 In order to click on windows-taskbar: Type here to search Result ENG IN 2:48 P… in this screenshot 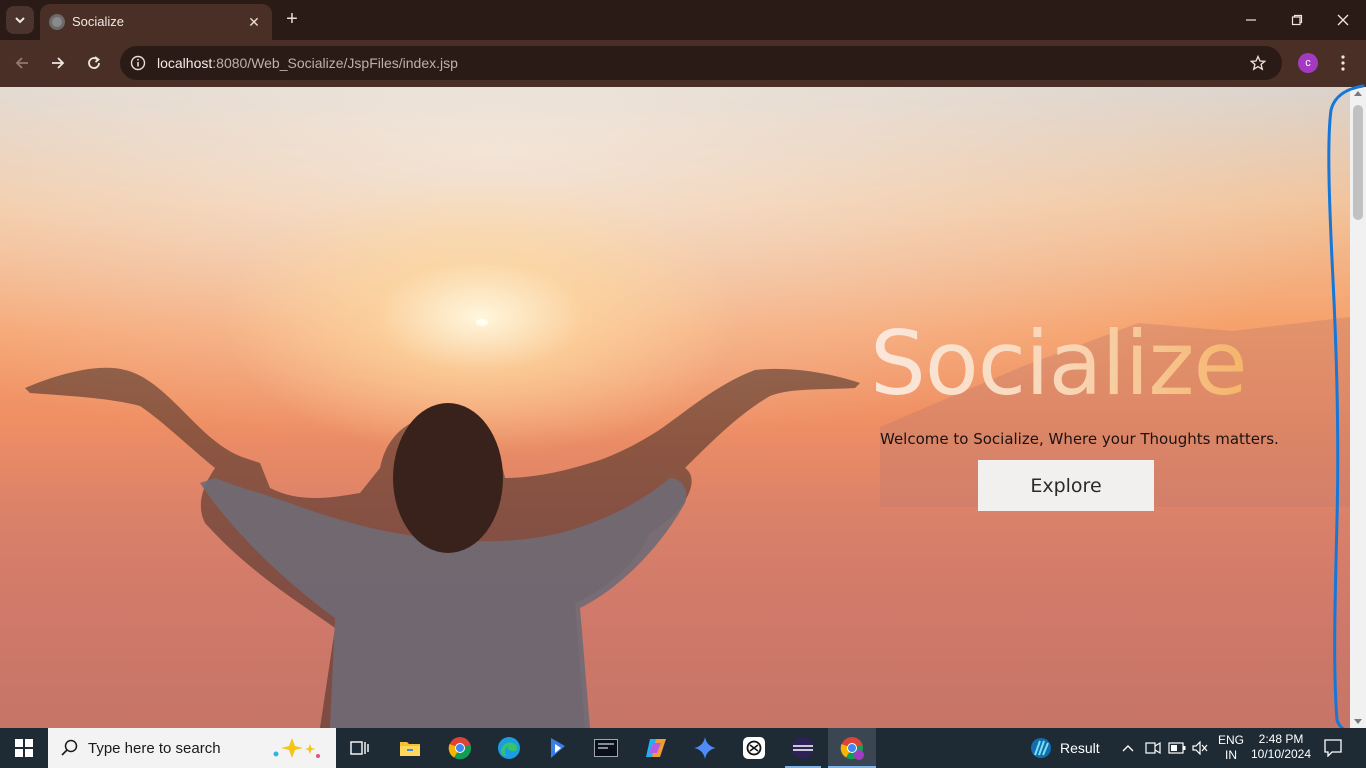, I will do `click(683, 748)`.